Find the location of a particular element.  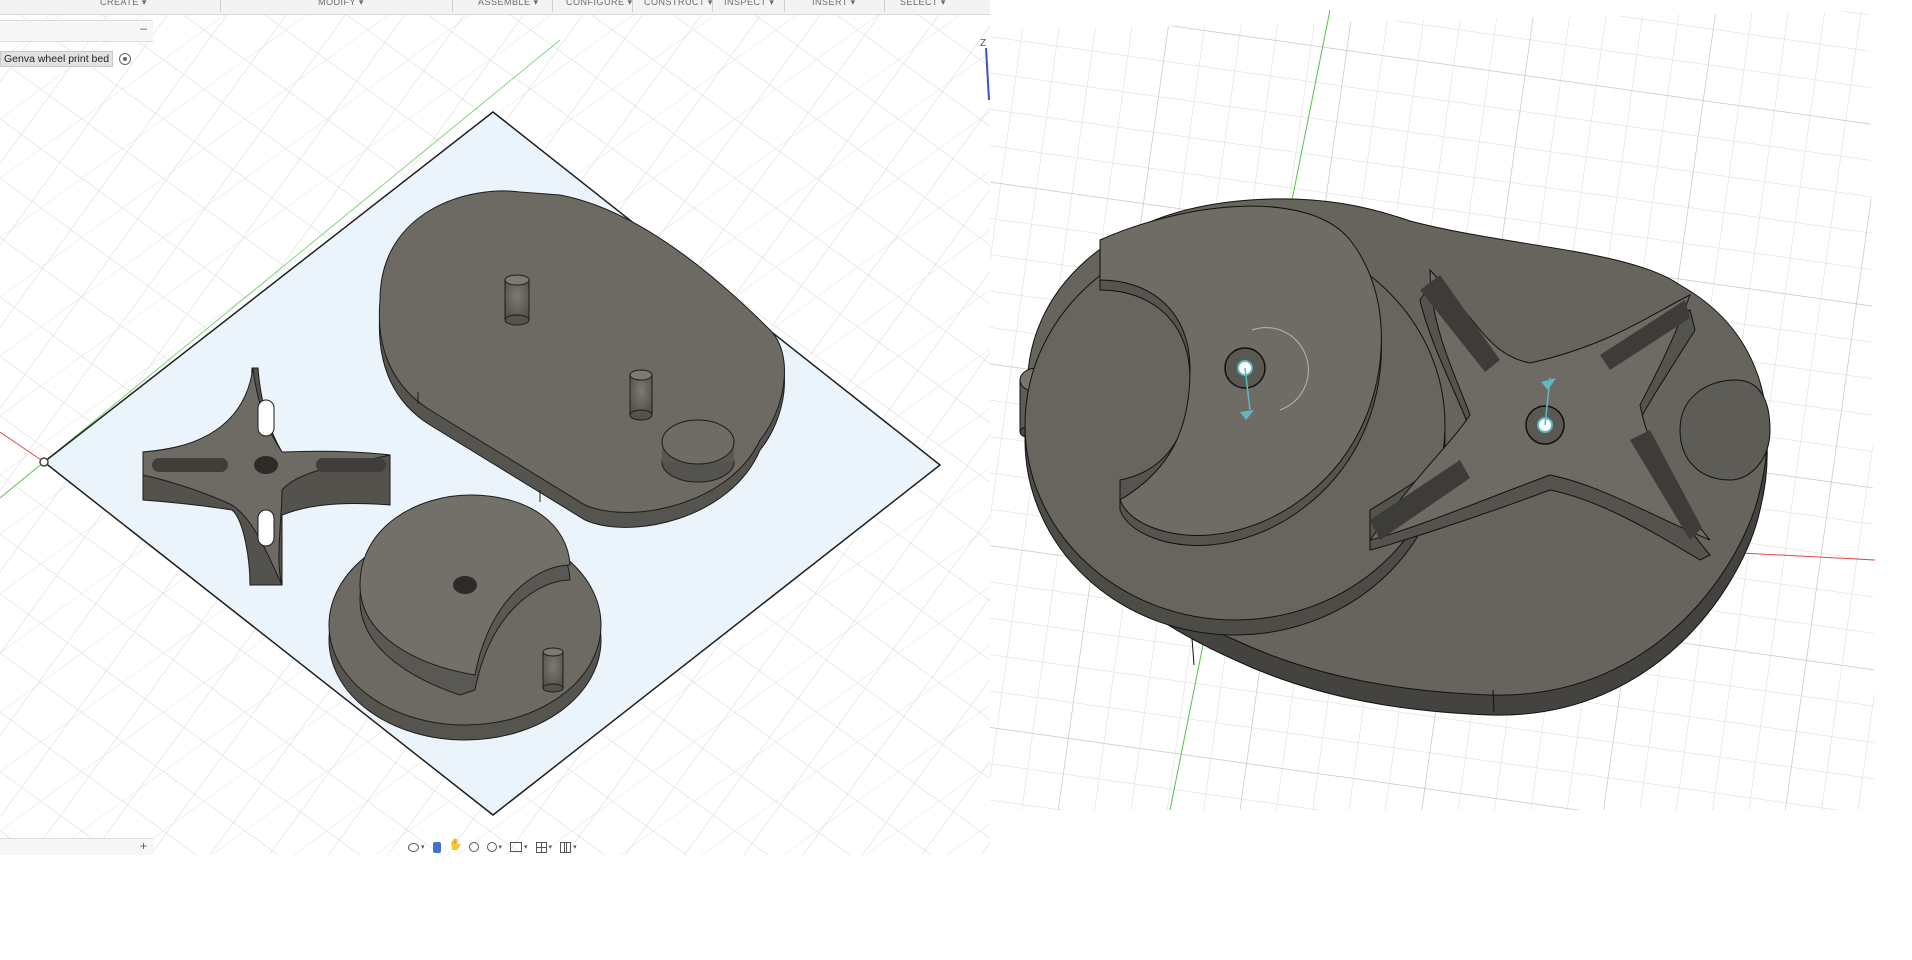

add-comment-button: + is located at coordinates (143, 846).